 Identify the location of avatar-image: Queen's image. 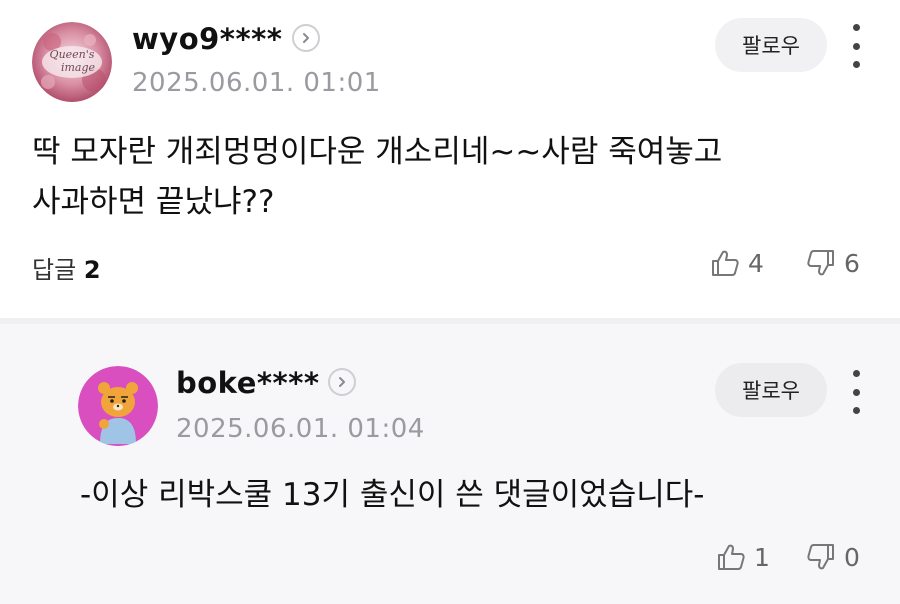
(72, 62).